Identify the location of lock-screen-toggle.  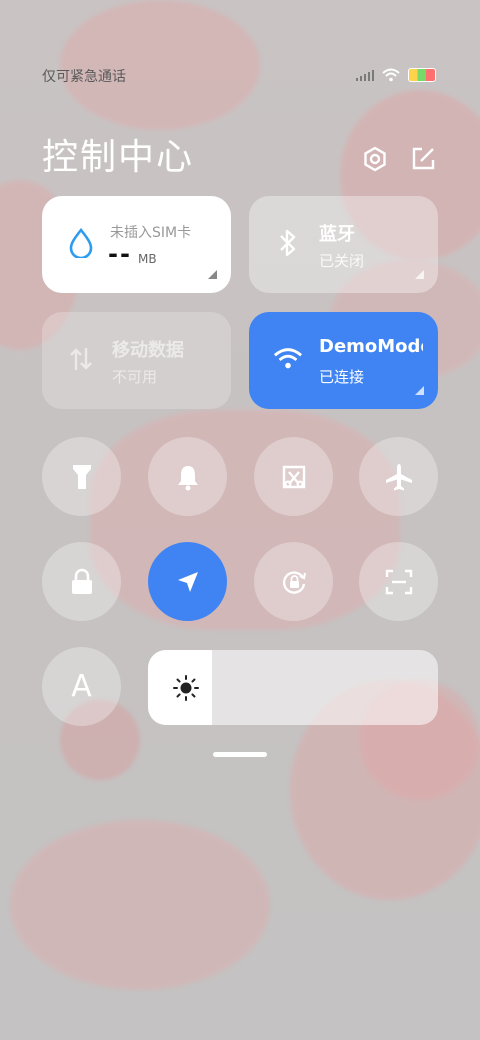
(81, 581).